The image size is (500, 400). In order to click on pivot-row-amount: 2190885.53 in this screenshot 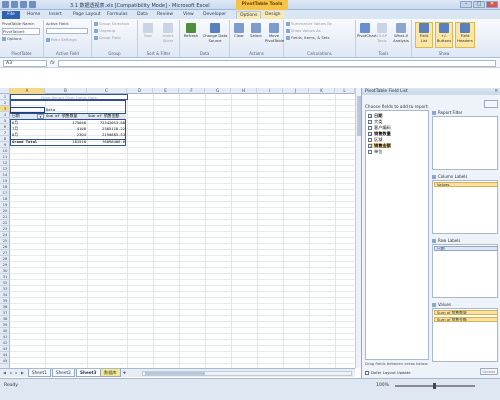, I will do `click(106, 135)`.